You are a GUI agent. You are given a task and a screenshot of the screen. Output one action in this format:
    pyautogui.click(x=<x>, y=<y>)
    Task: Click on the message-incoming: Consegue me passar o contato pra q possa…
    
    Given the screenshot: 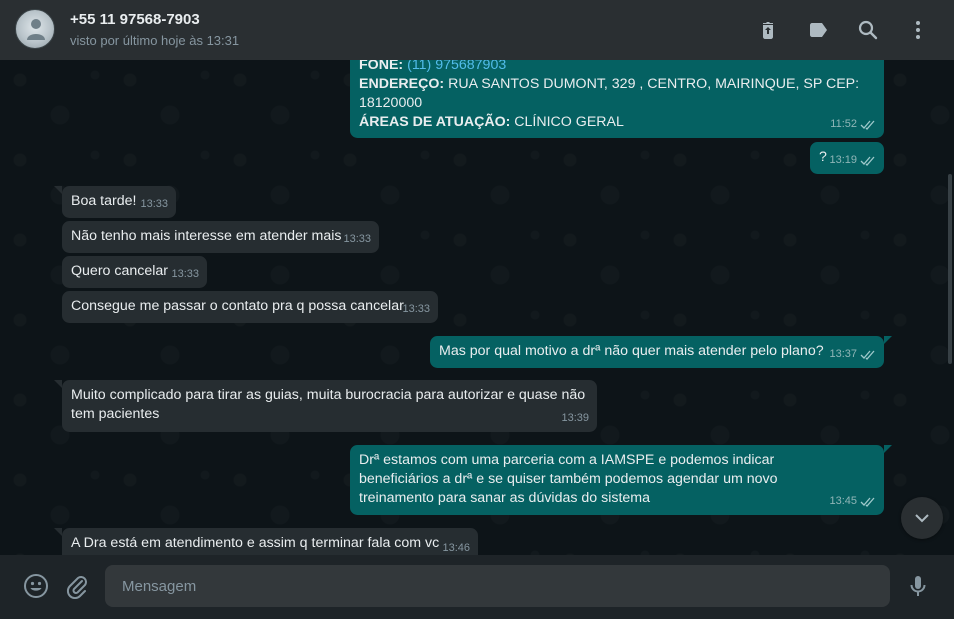 What is the action you would take?
    pyautogui.click(x=250, y=307)
    